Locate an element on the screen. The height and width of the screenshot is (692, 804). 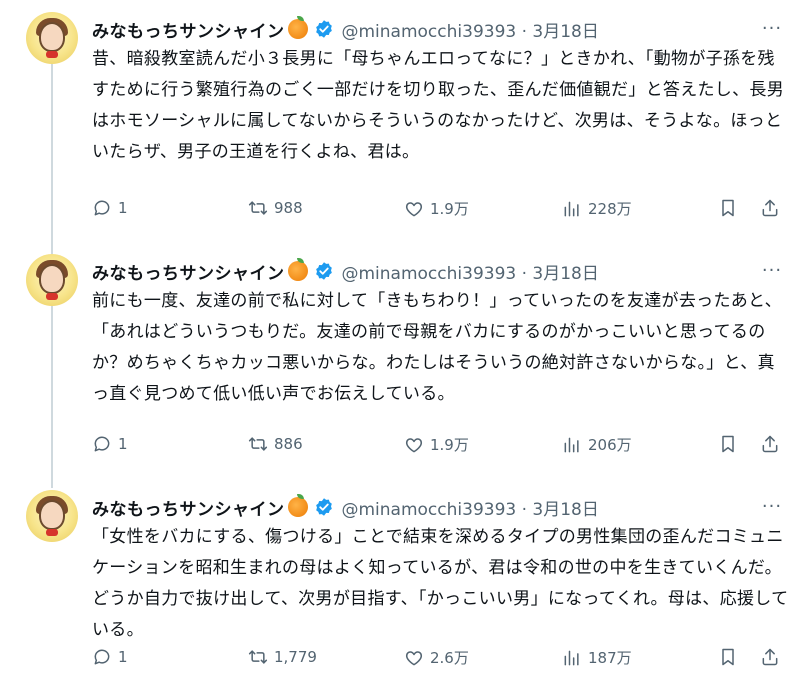
retweet-count: 886 is located at coordinates (288, 444).